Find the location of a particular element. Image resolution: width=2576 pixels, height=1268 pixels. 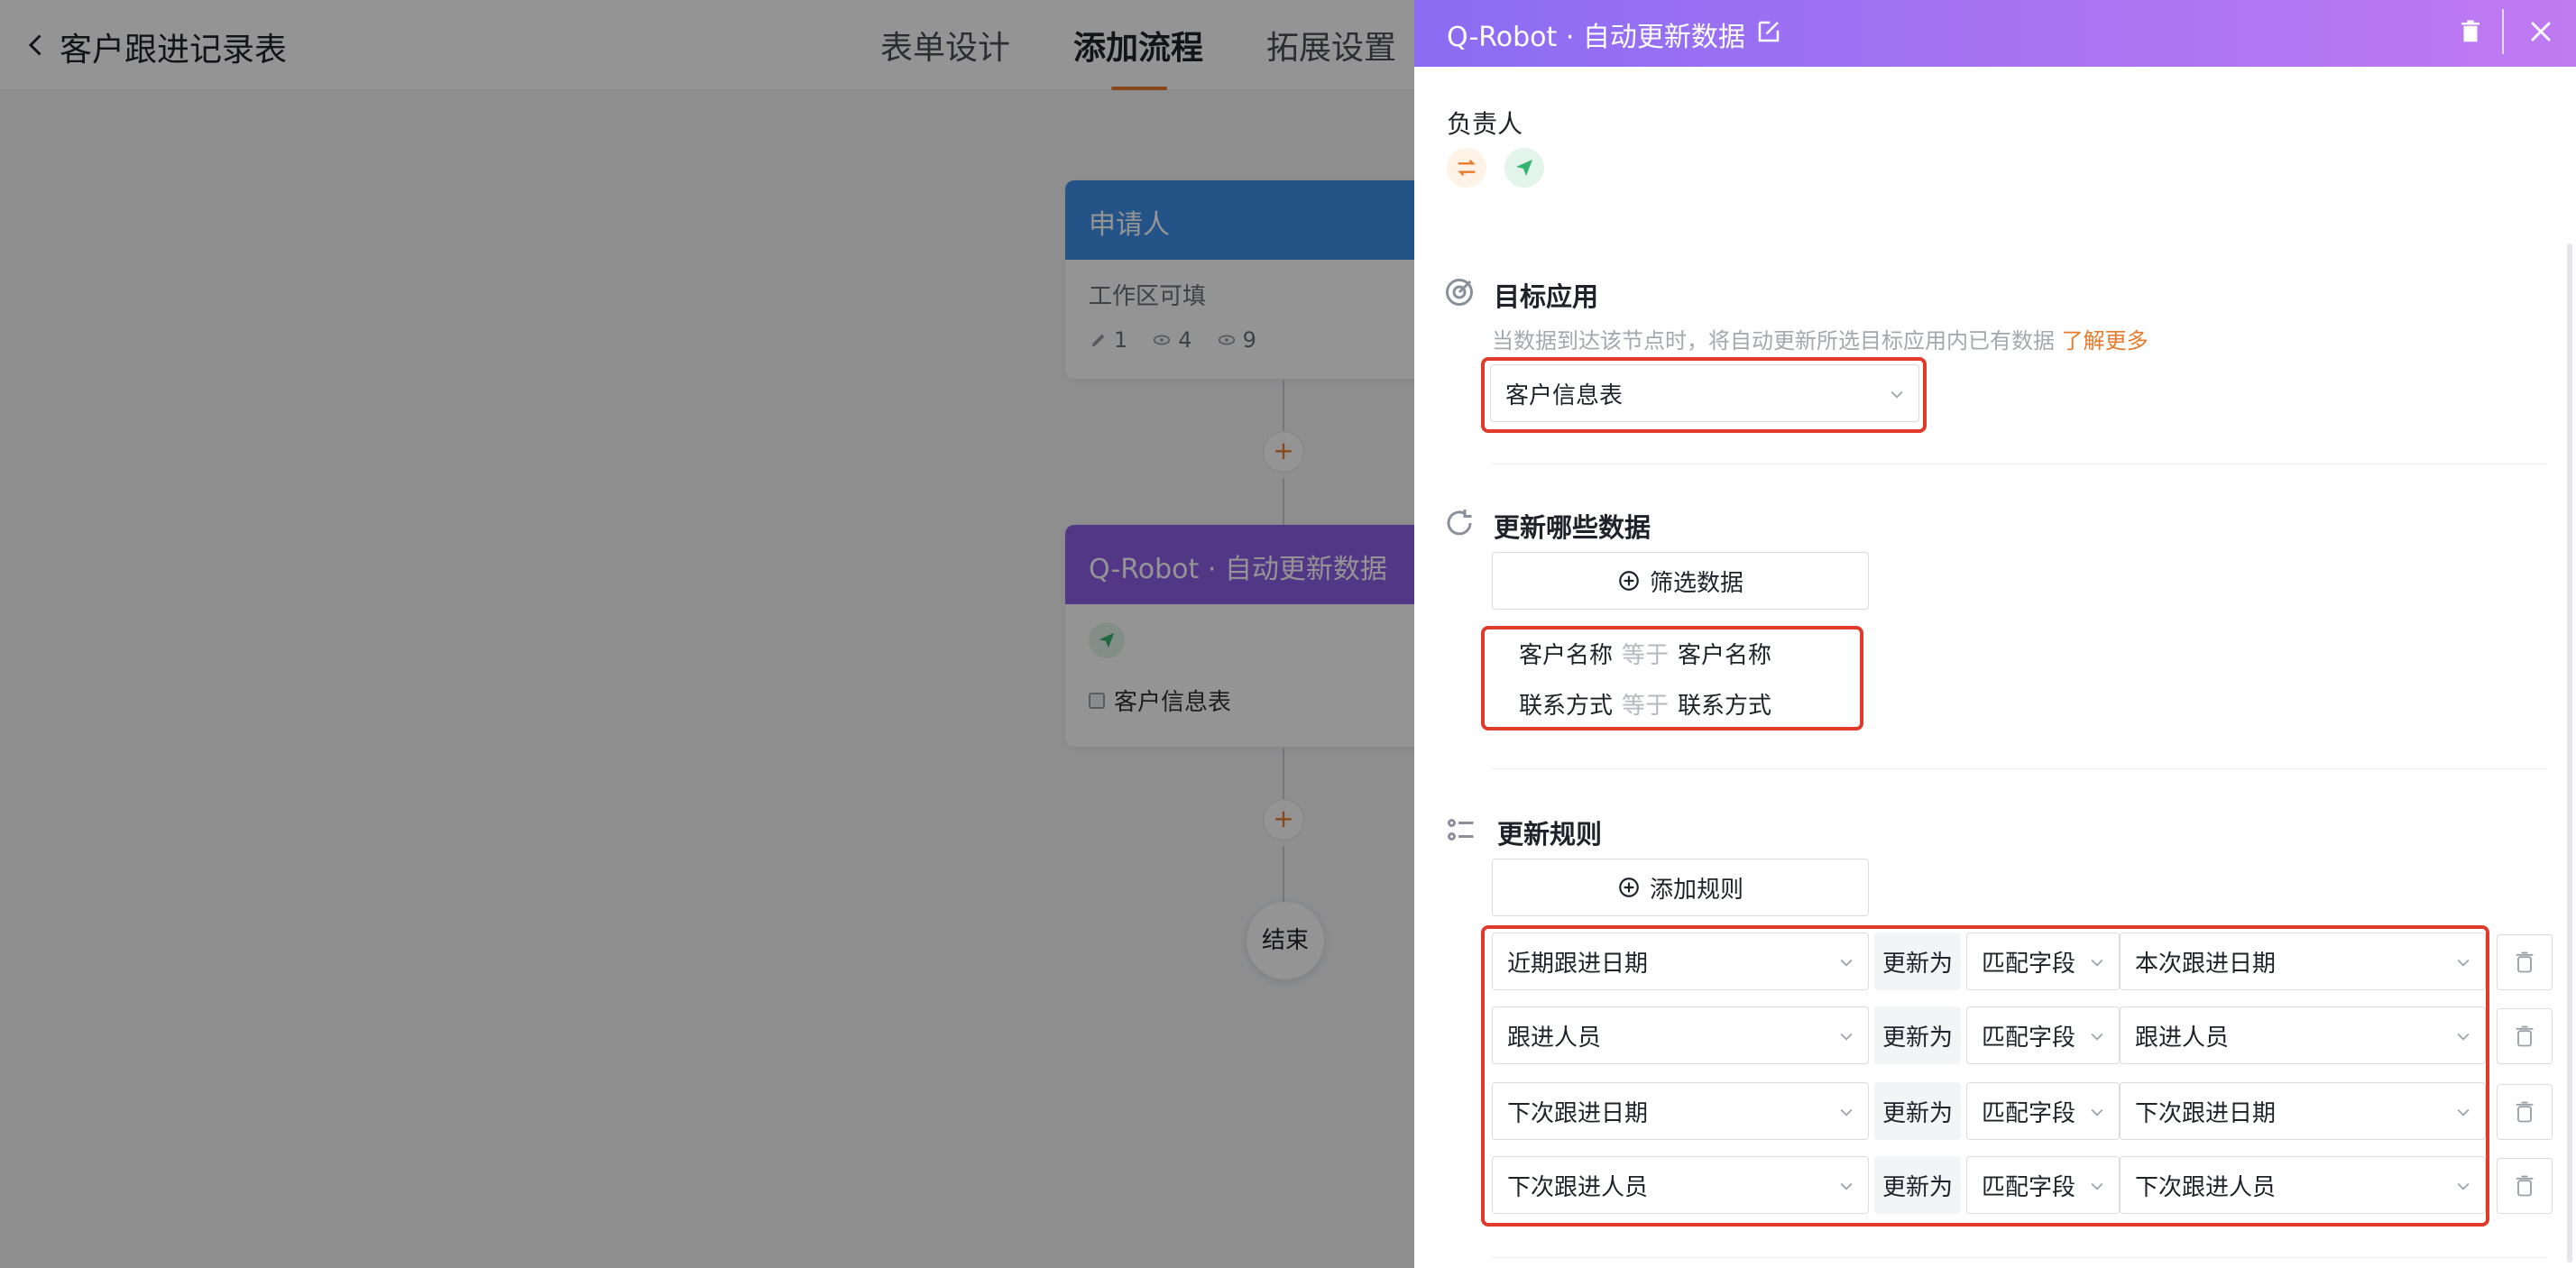

rule-target-value: 下次跟进人员 is located at coordinates (1578, 1187).